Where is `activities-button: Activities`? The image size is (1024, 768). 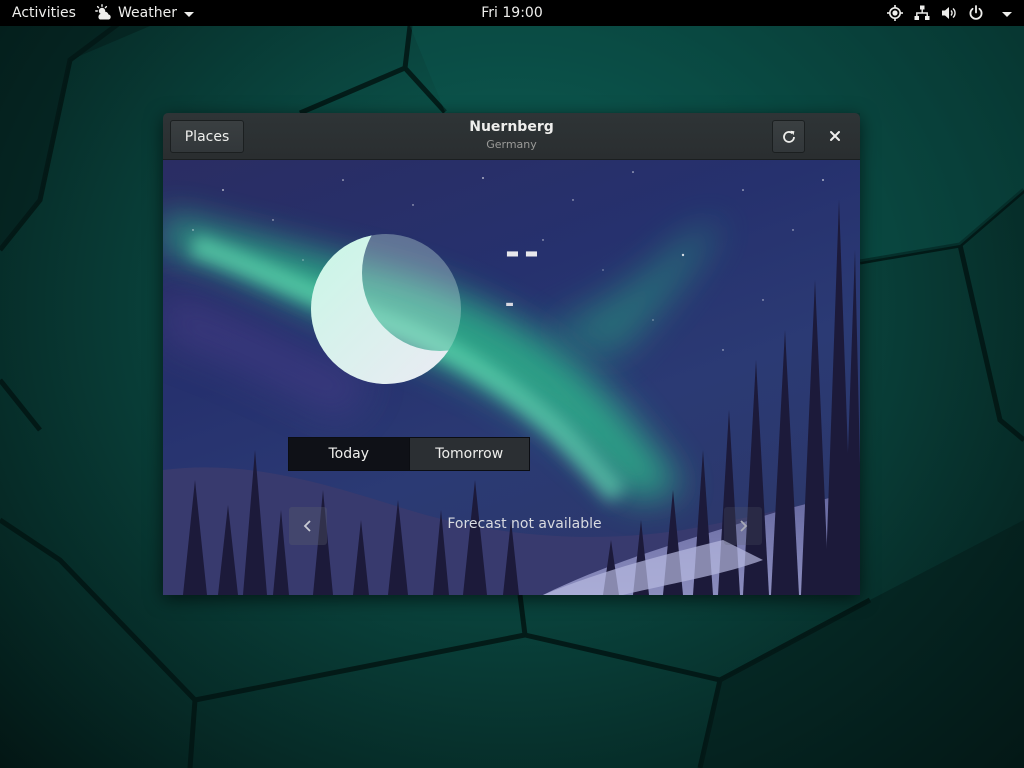 activities-button: Activities is located at coordinates (44, 13).